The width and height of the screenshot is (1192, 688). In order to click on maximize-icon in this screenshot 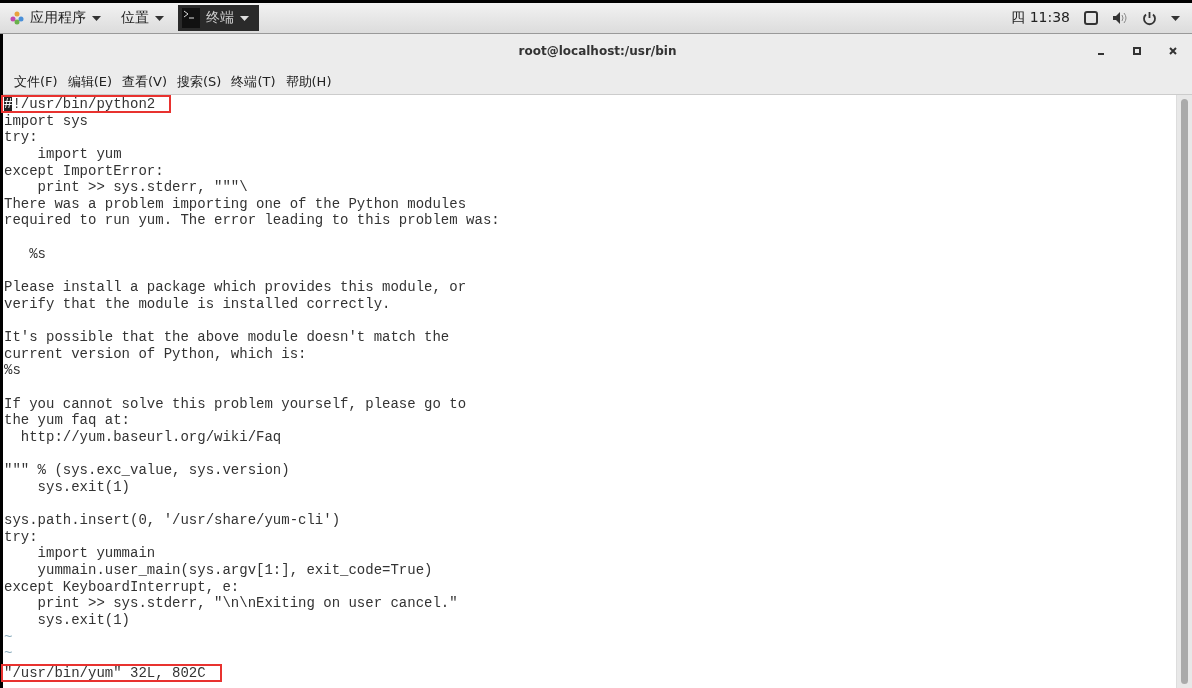, I will do `click(1137, 51)`.